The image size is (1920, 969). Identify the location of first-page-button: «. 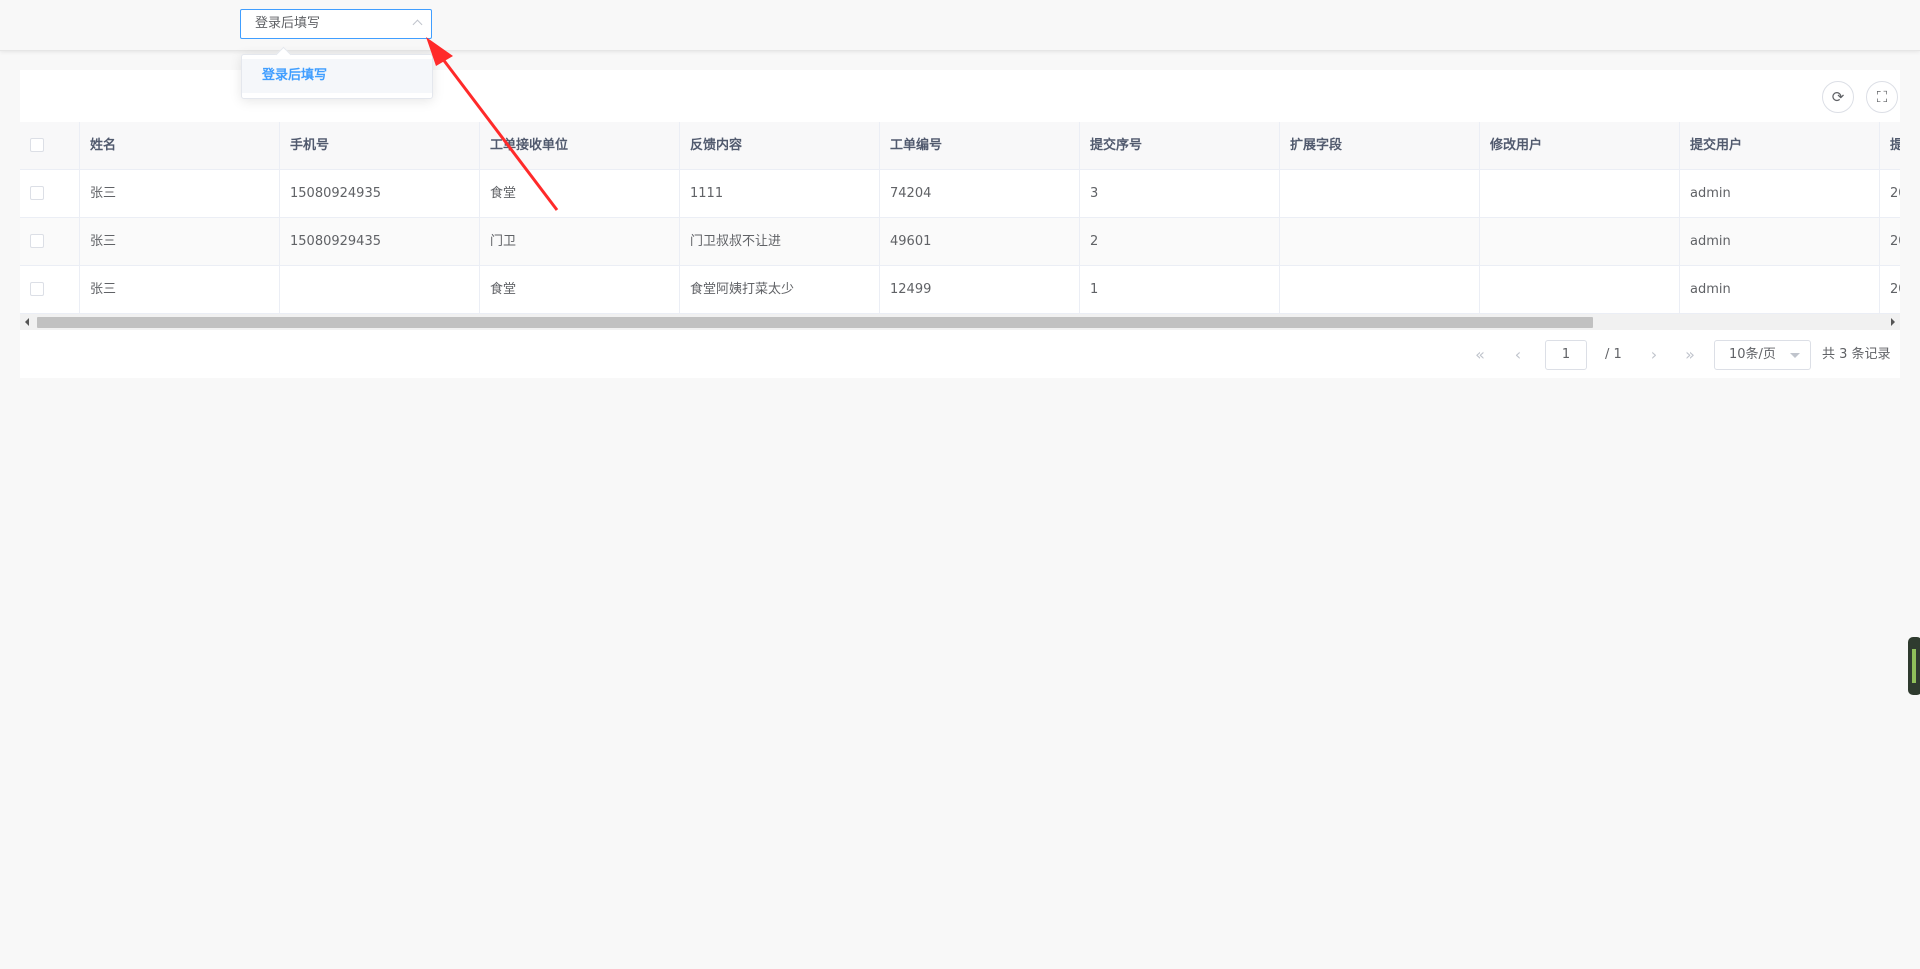
(1480, 355).